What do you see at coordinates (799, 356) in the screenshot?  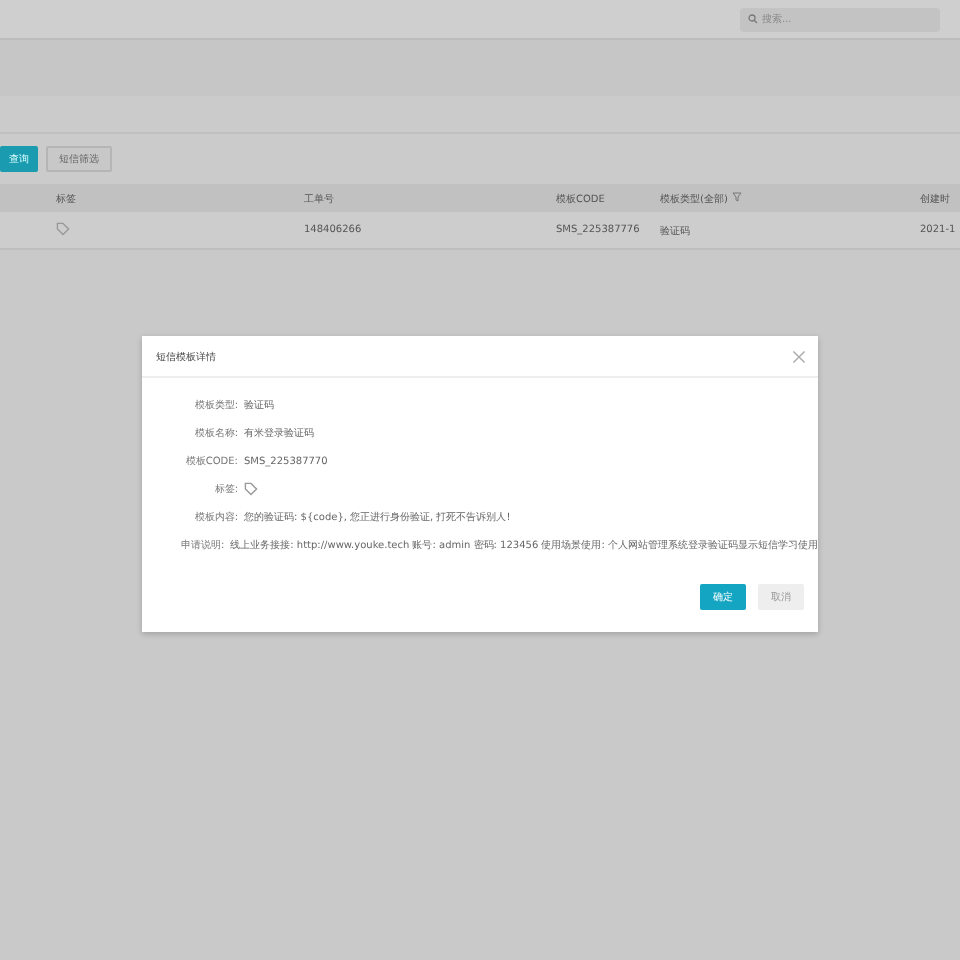 I see `close-icon` at bounding box center [799, 356].